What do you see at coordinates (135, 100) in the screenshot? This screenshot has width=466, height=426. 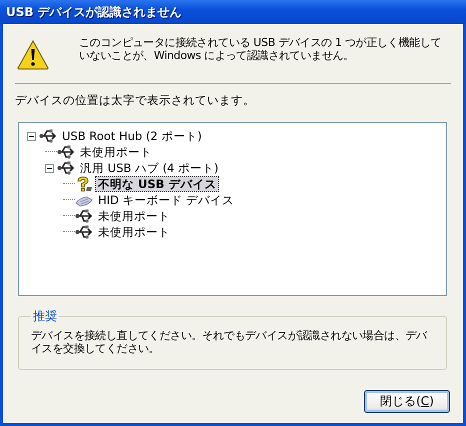 I see `location-note: デバイスの位置は太字で表示されています。` at bounding box center [135, 100].